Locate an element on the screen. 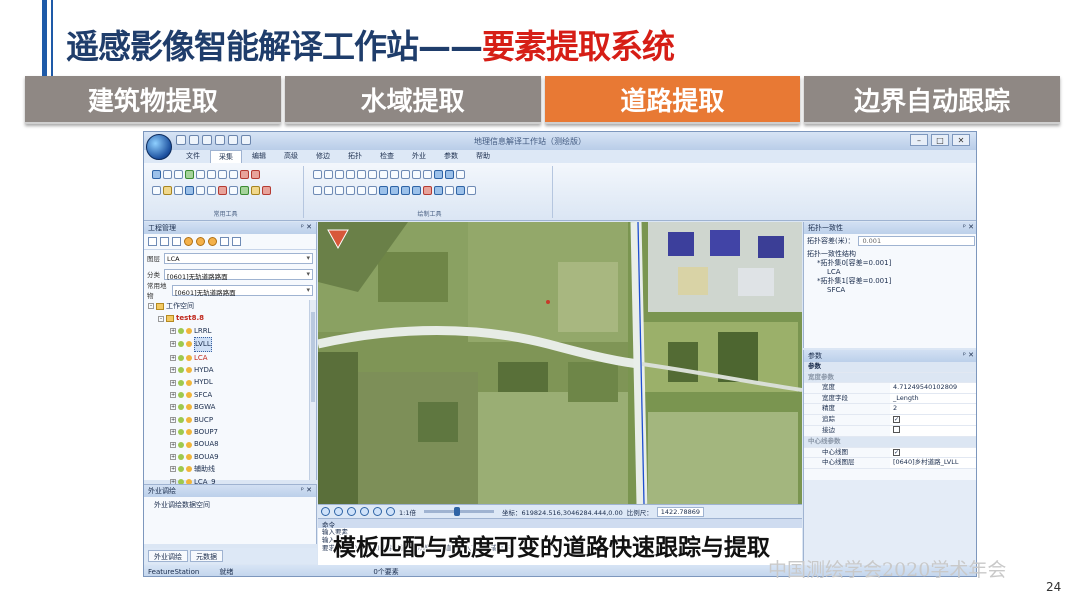 The height and width of the screenshot is (607, 1080). road-junction-icon is located at coordinates (438, 190).